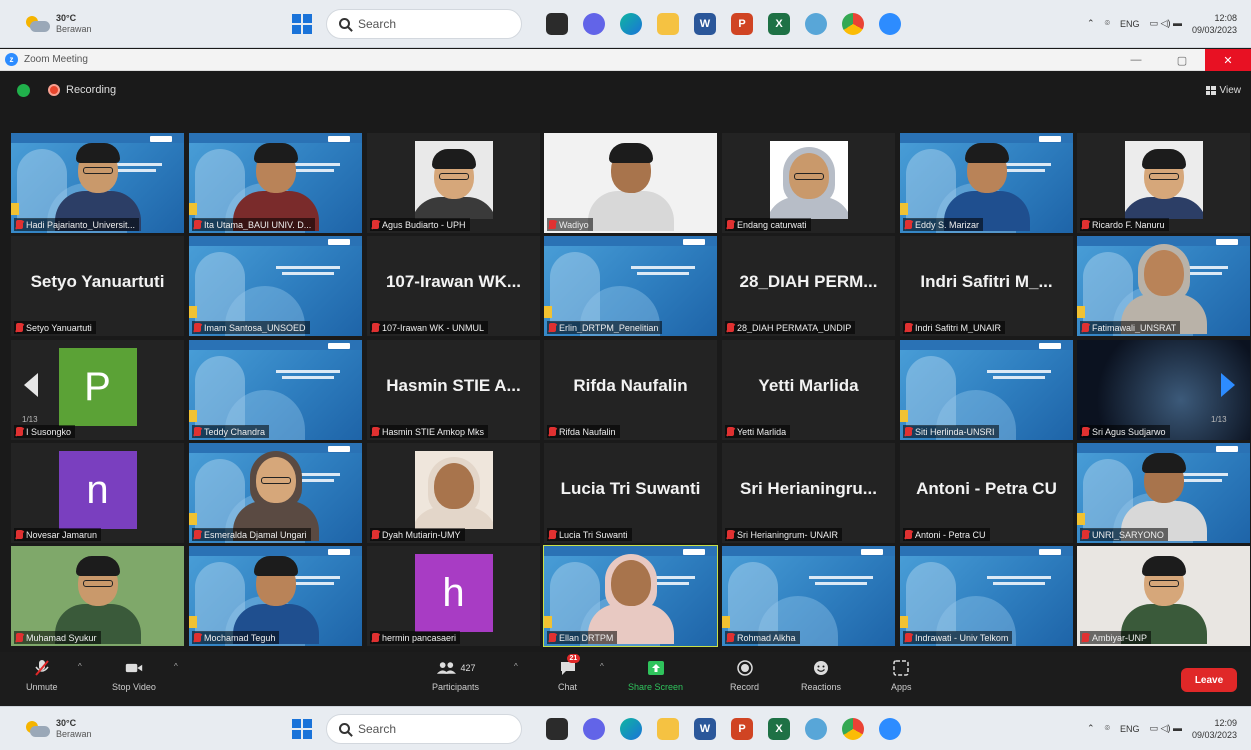  Describe the element at coordinates (453, 493) in the screenshot. I see `participant-tile: Dyah Mutiarin-UMY` at that location.